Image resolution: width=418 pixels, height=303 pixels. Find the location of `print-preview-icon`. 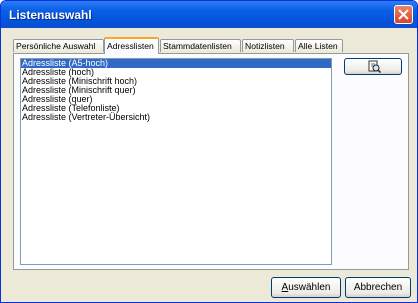

print-preview-icon is located at coordinates (374, 66).